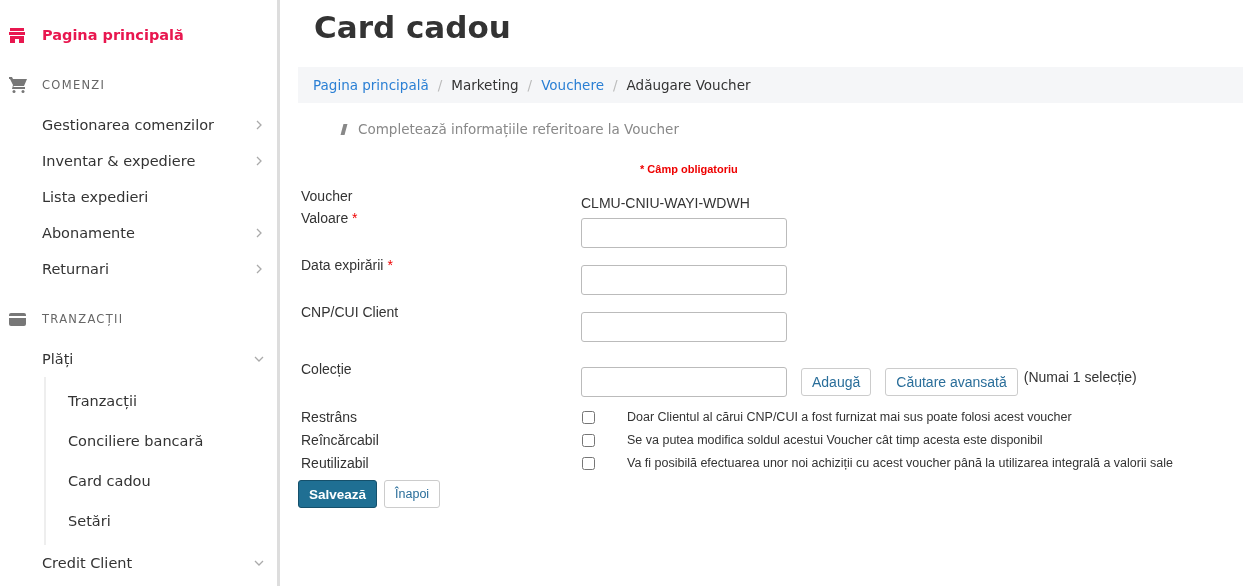 The width and height of the screenshot is (1243, 586). I want to click on checkbox-label: Reutilizabil, so click(335, 463).